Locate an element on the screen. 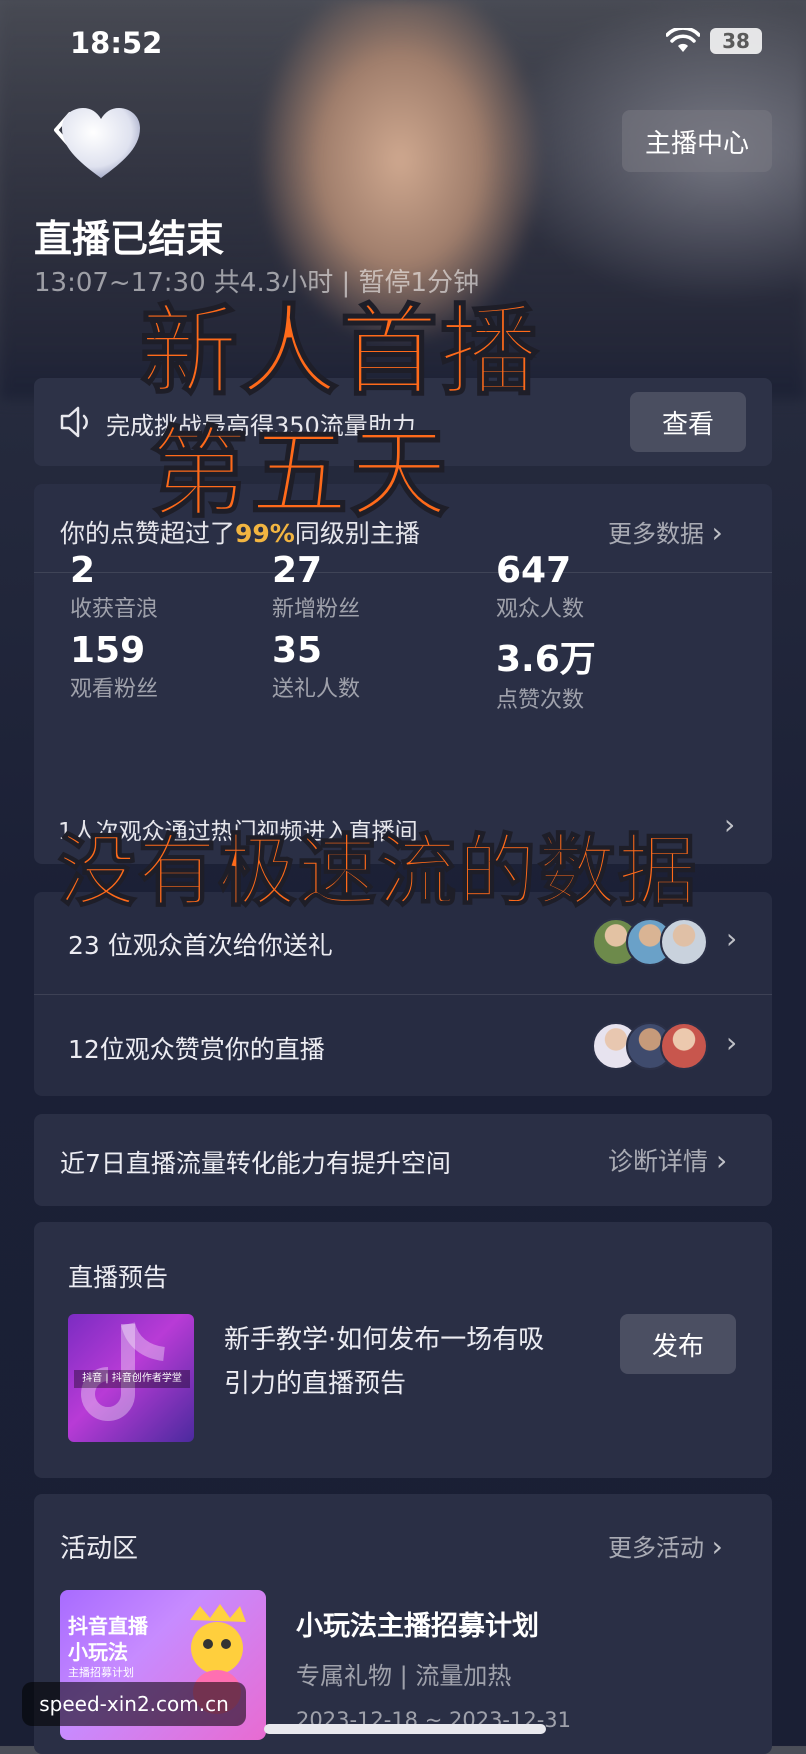  page-title: 直播已结束 is located at coordinates (129, 239).